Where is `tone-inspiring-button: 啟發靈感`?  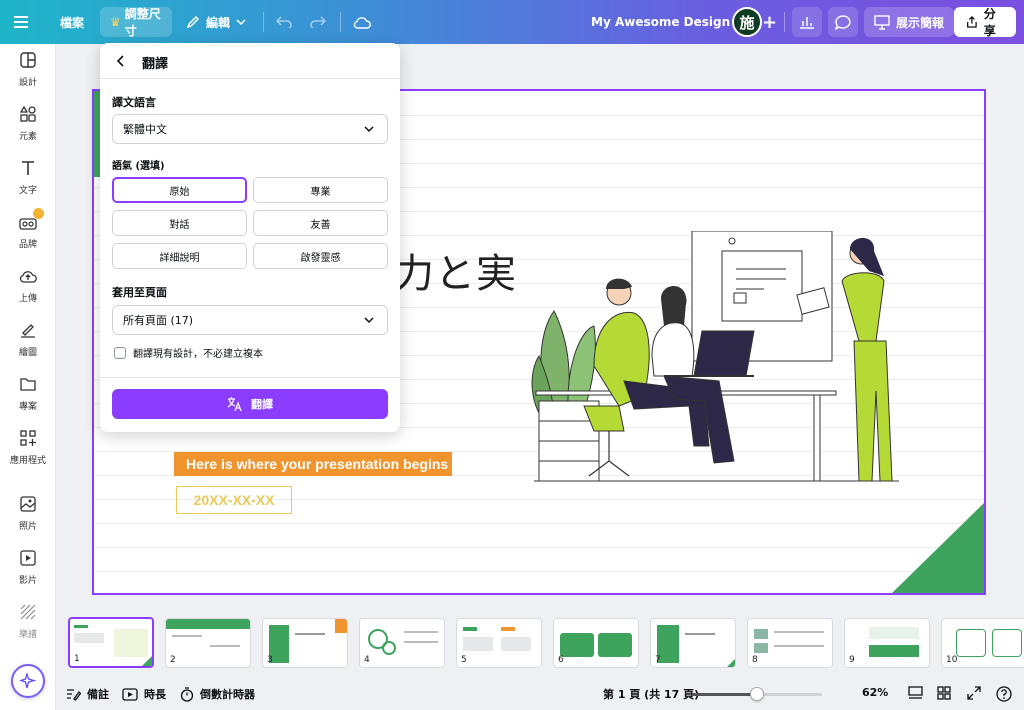 tone-inspiring-button: 啟發靈感 is located at coordinates (320, 256).